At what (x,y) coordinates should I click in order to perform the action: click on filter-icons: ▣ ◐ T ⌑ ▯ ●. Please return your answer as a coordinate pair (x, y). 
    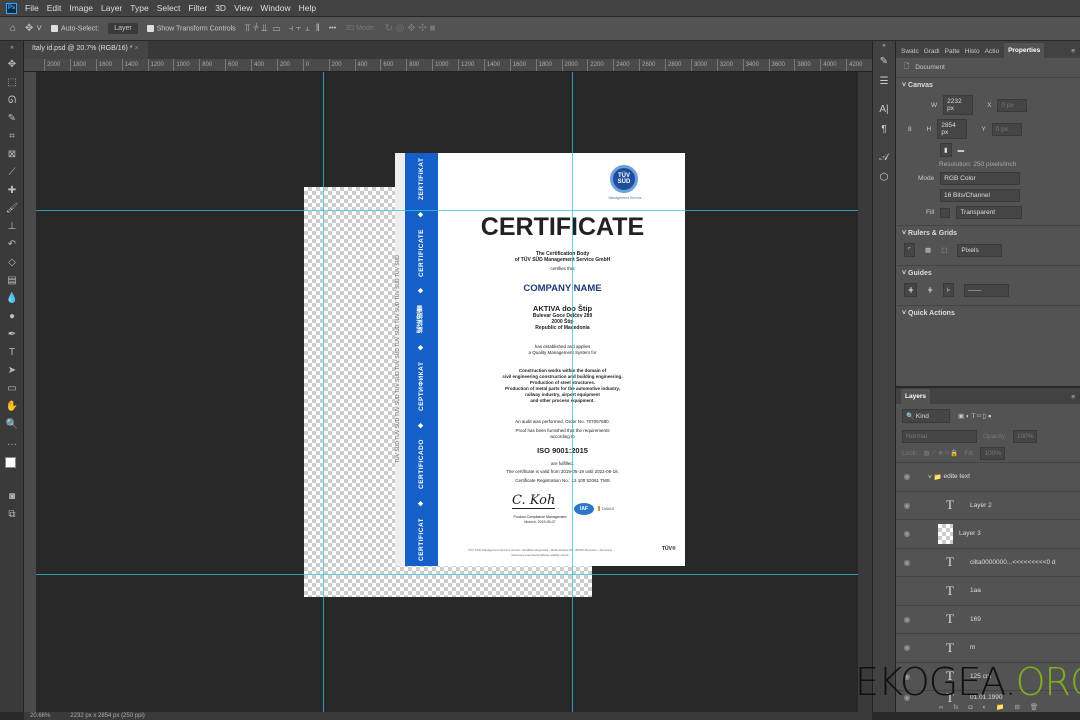
    Looking at the image, I should click on (975, 416).